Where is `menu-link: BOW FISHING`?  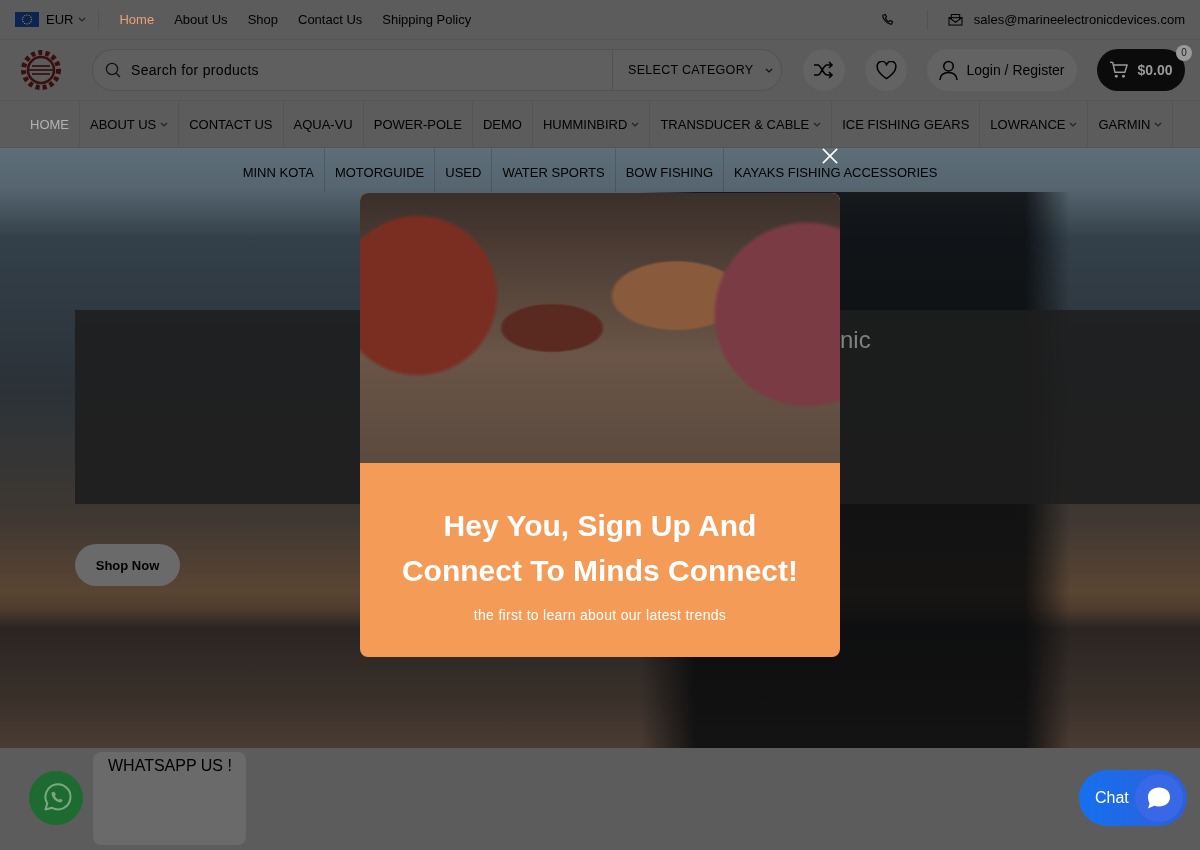 menu-link: BOW FISHING is located at coordinates (669, 172).